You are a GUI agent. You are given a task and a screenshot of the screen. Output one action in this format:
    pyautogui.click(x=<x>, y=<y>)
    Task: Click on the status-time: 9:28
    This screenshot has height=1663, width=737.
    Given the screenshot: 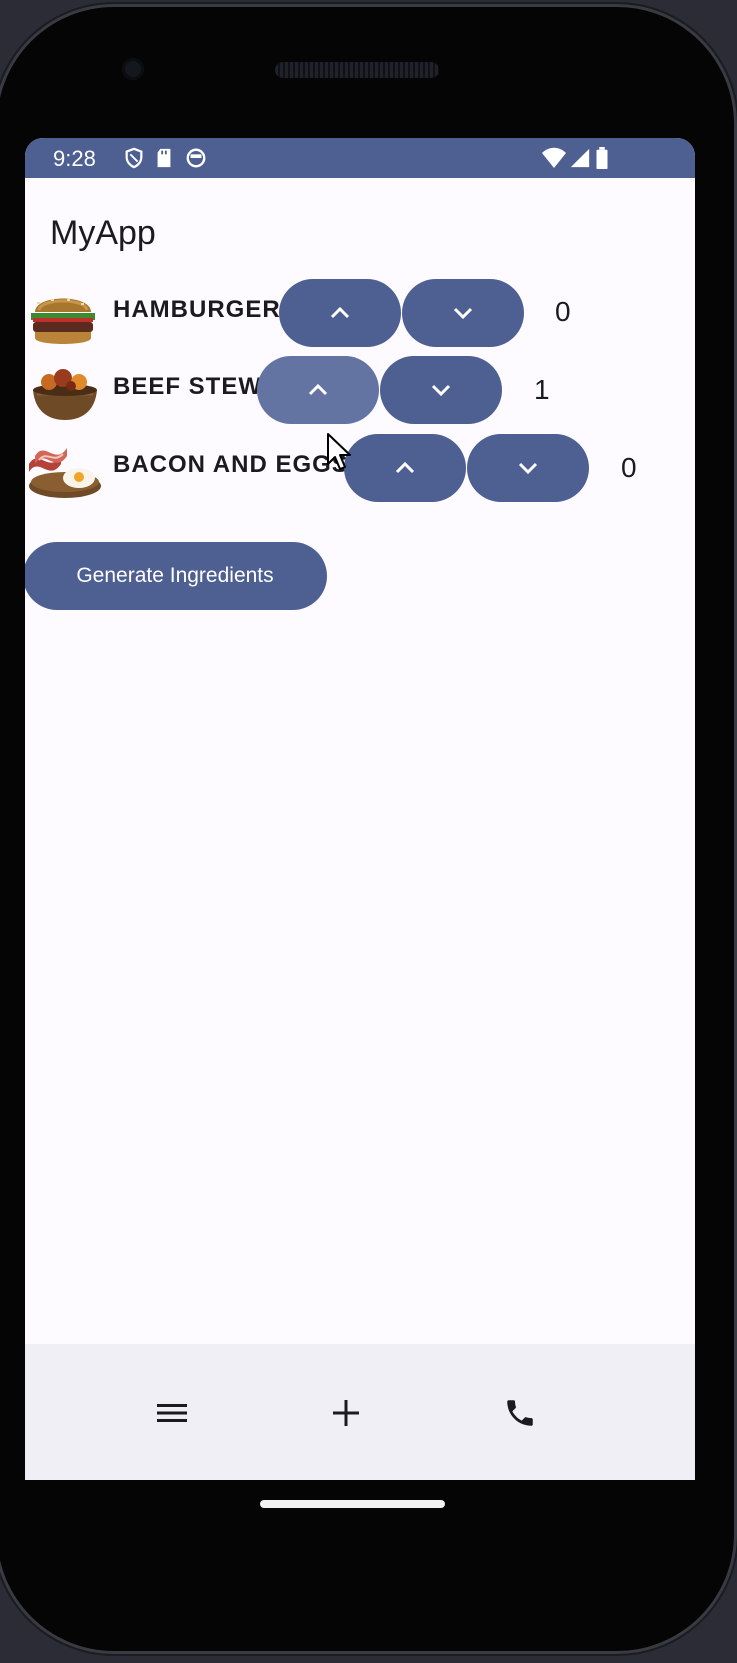 What is the action you would take?
    pyautogui.click(x=74, y=158)
    